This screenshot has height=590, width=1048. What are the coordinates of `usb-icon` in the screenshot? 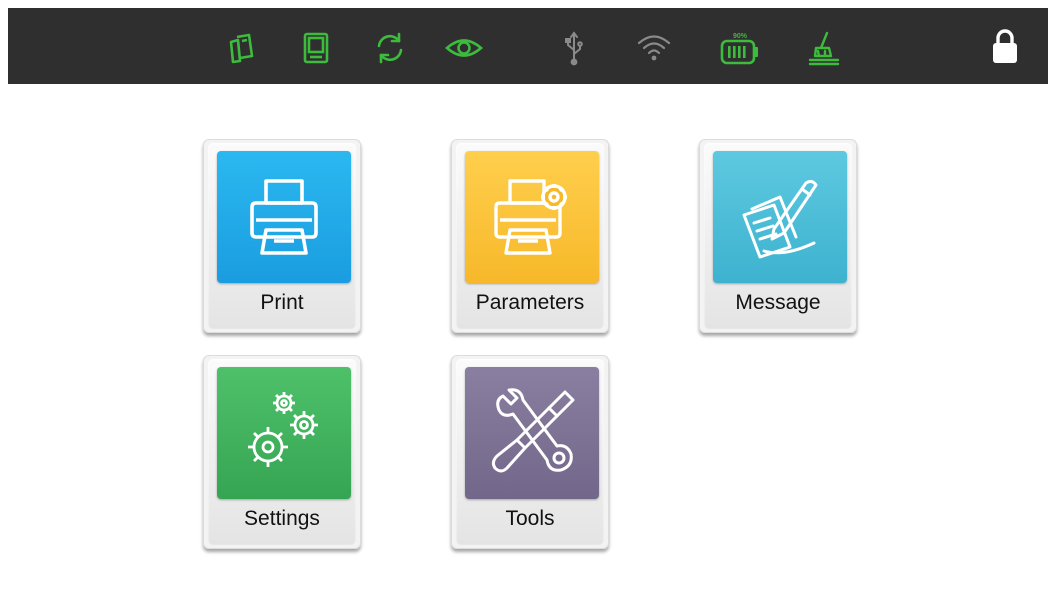 It's located at (574, 48).